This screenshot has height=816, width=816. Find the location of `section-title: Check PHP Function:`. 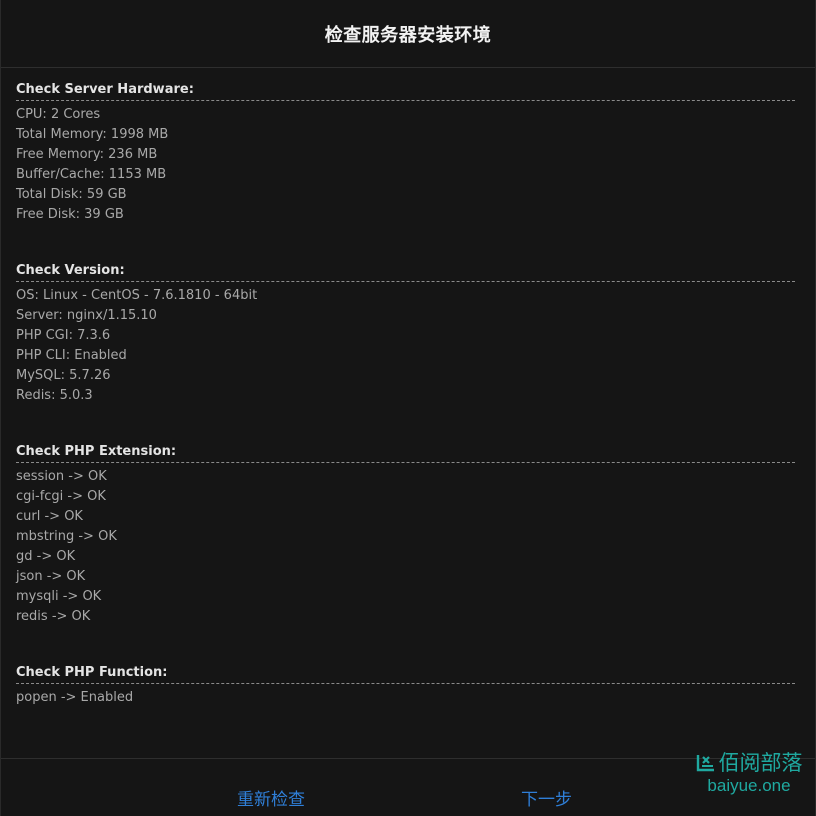

section-title: Check PHP Function: is located at coordinates (405, 674).